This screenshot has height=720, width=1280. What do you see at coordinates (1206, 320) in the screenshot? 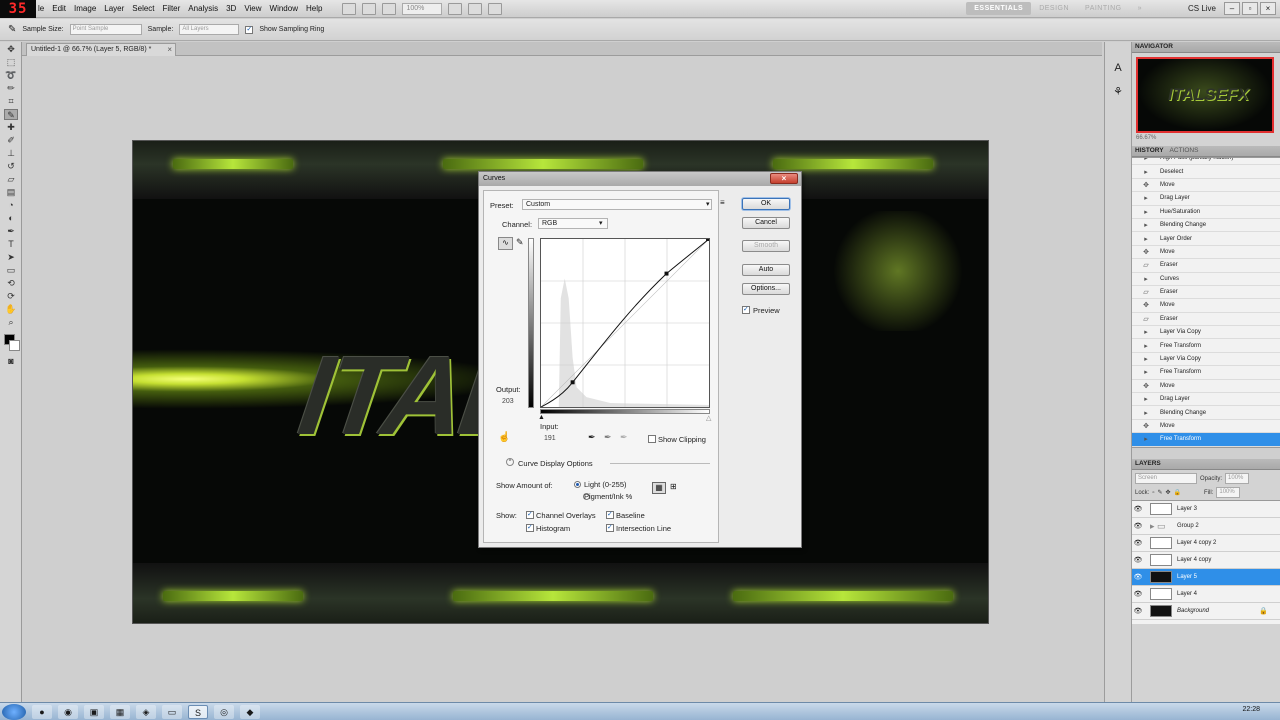
I see `history-item: ▱ Eraser` at bounding box center [1206, 320].